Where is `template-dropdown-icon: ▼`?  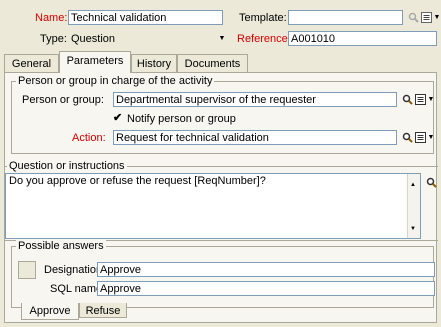 template-dropdown-icon: ▼ is located at coordinates (437, 17).